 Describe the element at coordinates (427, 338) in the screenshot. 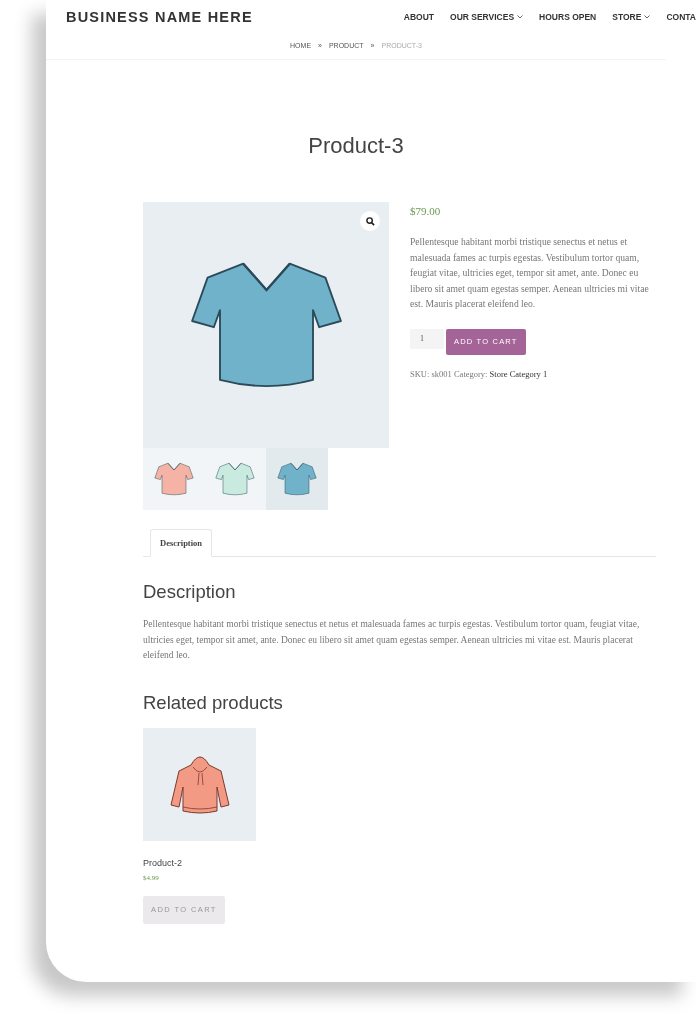

I see `quantity-field: 1` at that location.